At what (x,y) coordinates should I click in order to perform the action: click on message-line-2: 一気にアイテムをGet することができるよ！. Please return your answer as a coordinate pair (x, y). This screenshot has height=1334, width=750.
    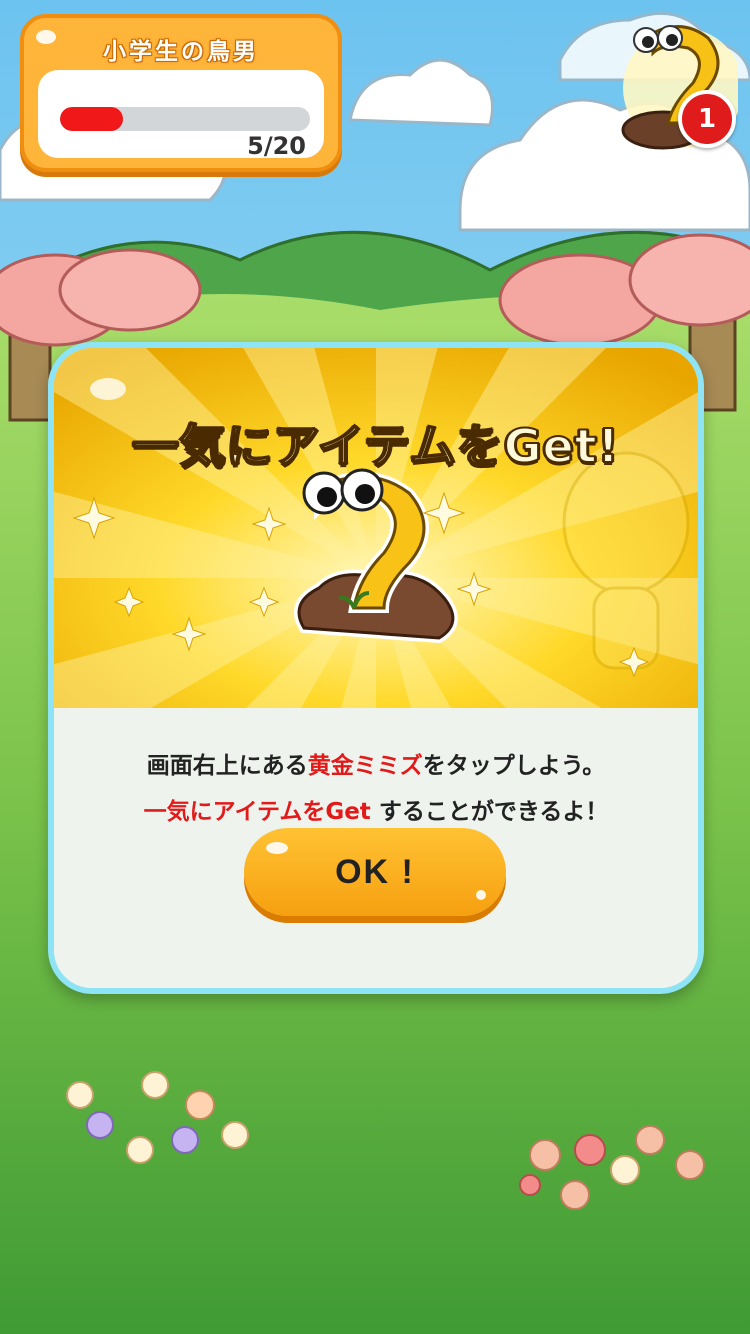
    Looking at the image, I should click on (376, 812).